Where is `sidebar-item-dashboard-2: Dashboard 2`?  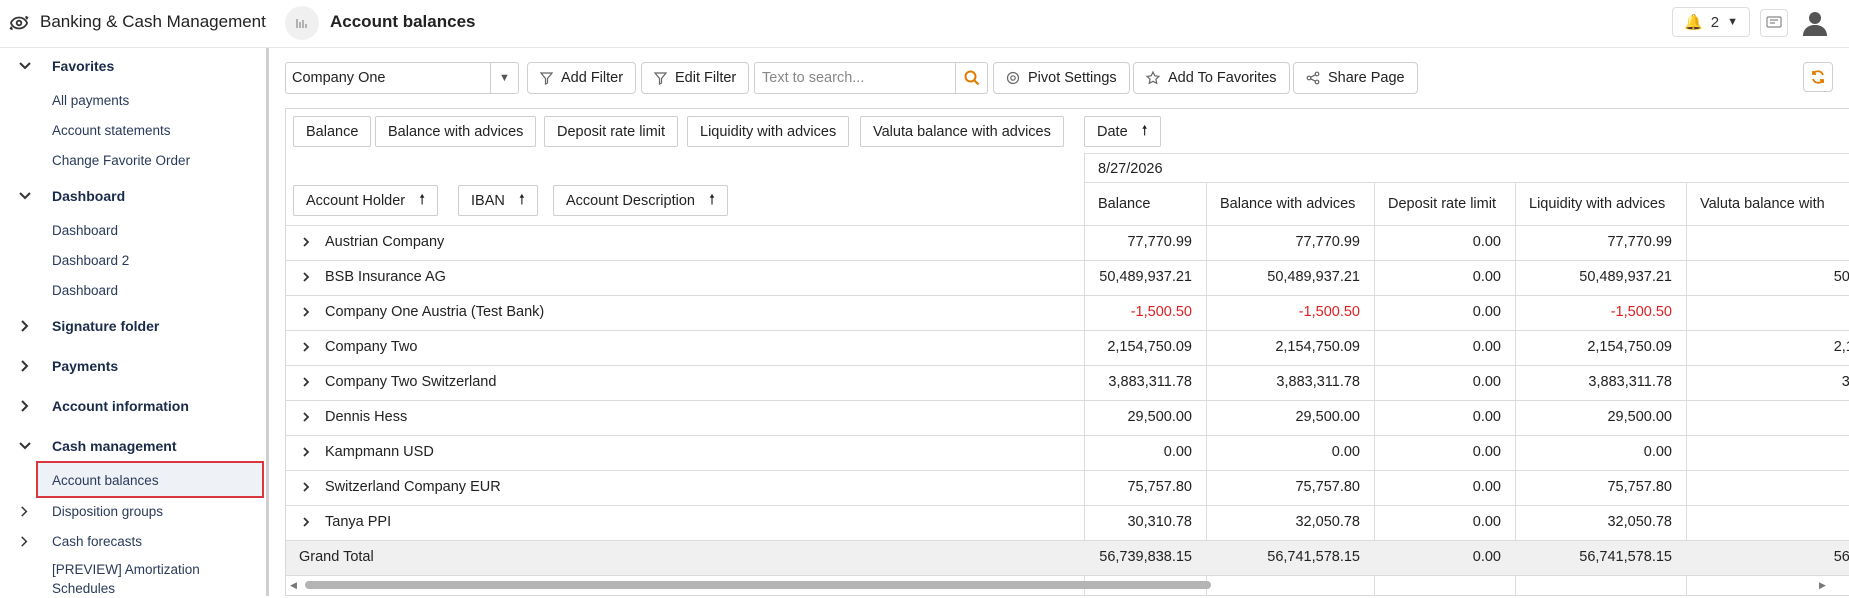
sidebar-item-dashboard-2: Dashboard 2 is located at coordinates (133, 260).